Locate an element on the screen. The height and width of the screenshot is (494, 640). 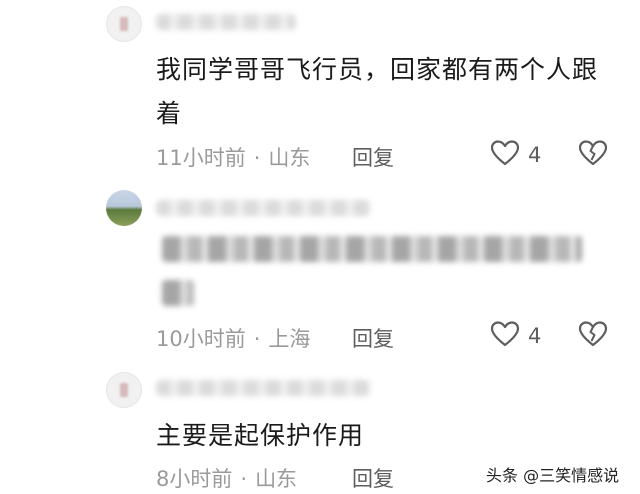
watermark: 头条 @三笑情感说 is located at coordinates (553, 475).